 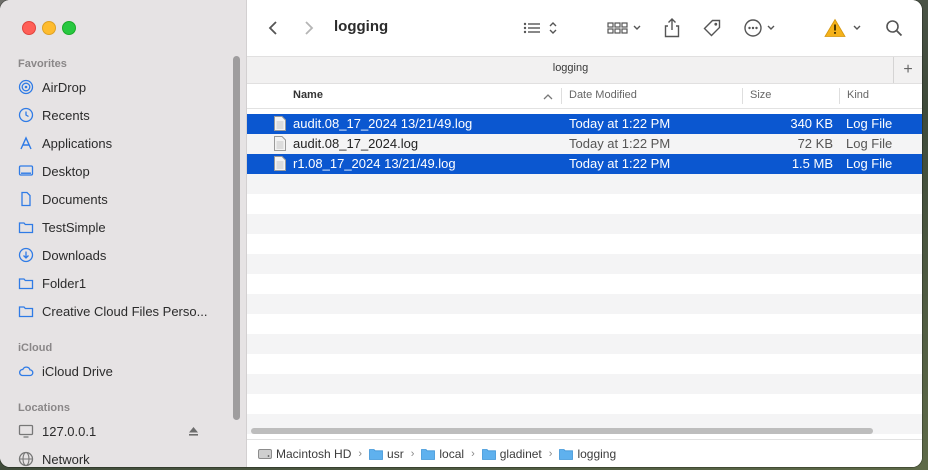 What do you see at coordinates (314, 454) in the screenshot?
I see `path-item-label: Macintosh HD` at bounding box center [314, 454].